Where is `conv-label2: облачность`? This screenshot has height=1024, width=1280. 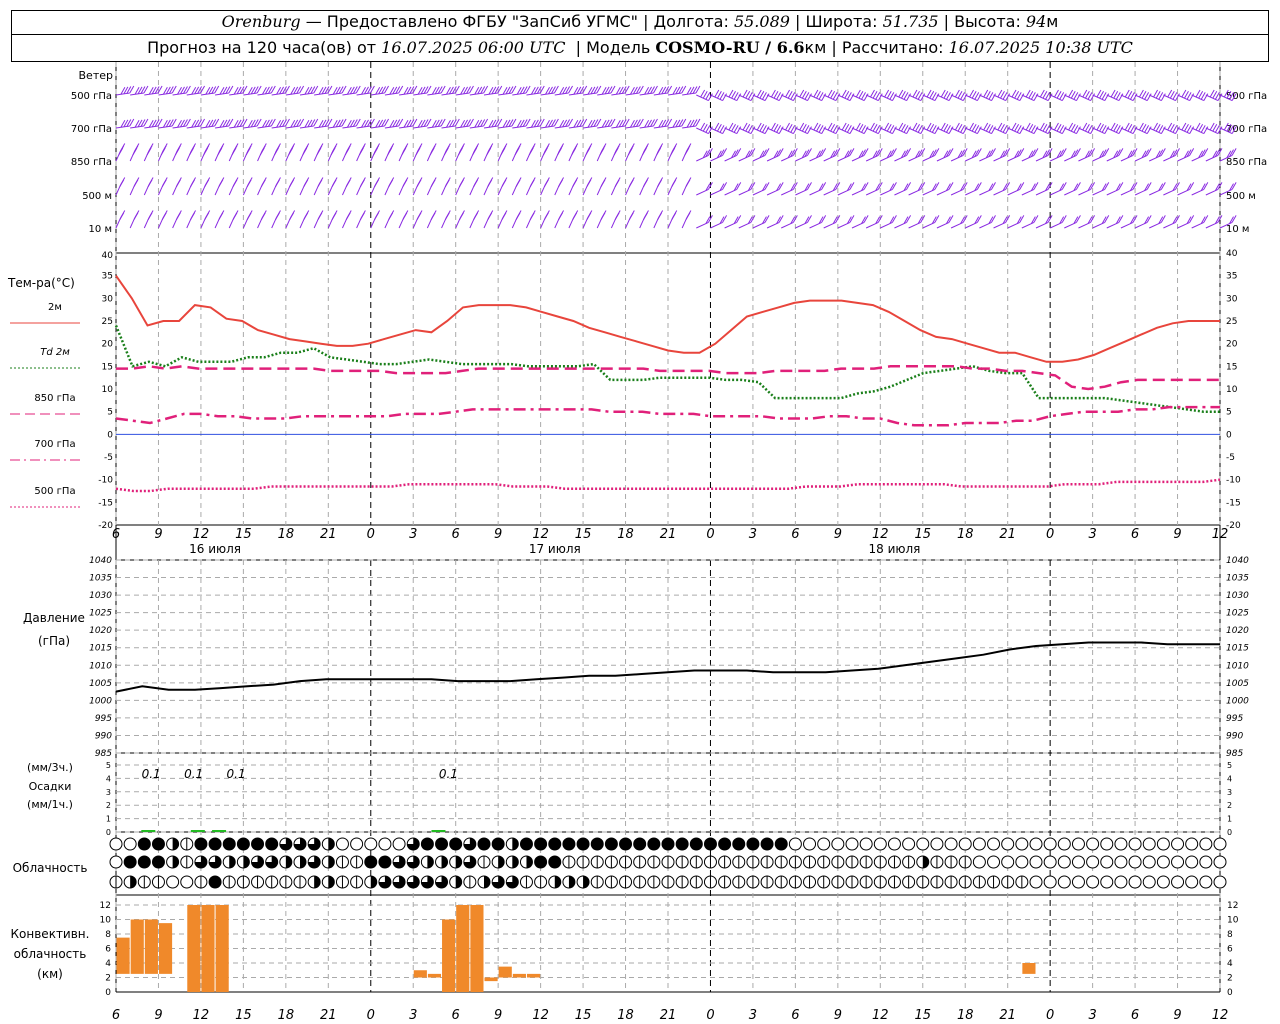 conv-label2: облачность is located at coordinates (50, 954).